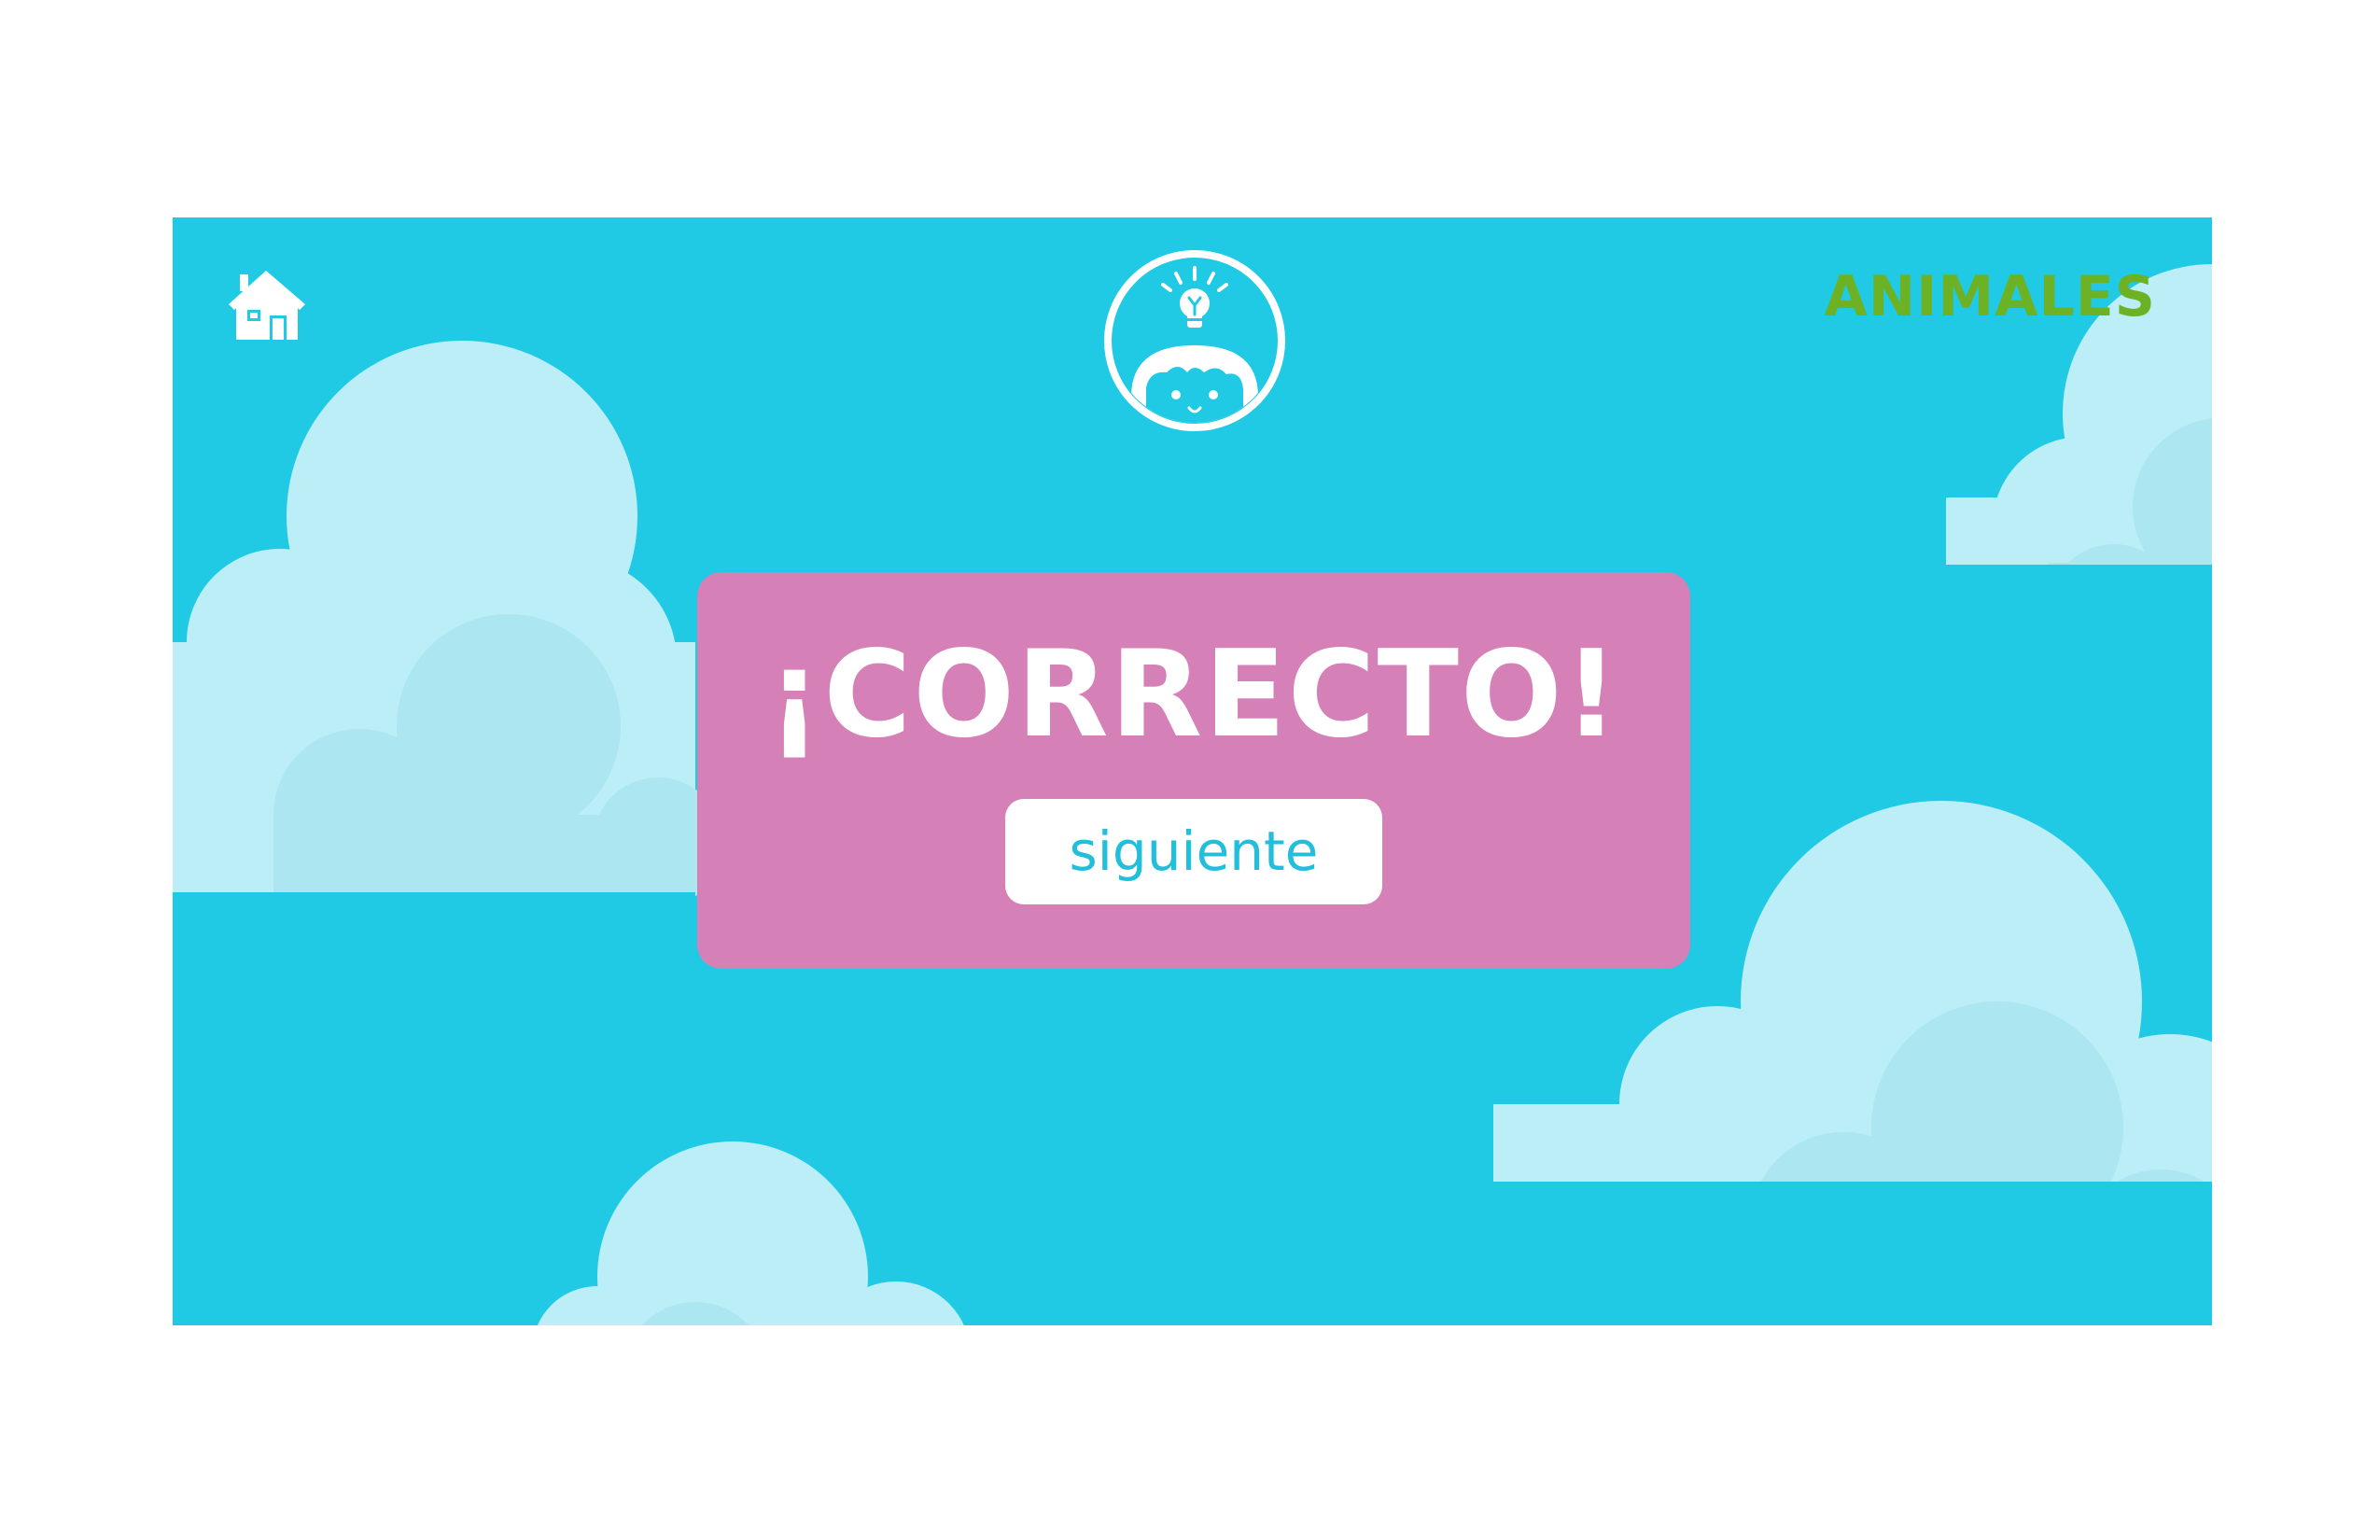 This screenshot has width=2380, height=1540. I want to click on child-lightbulb-icon, so click(1194, 340).